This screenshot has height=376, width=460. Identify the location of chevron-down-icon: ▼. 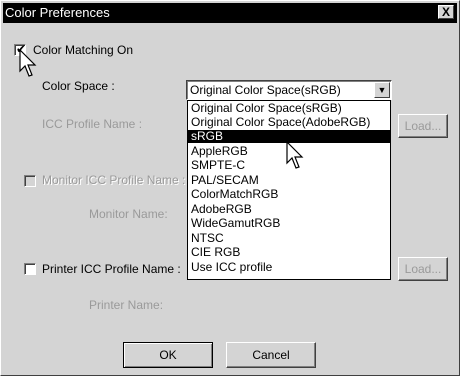
(382, 90).